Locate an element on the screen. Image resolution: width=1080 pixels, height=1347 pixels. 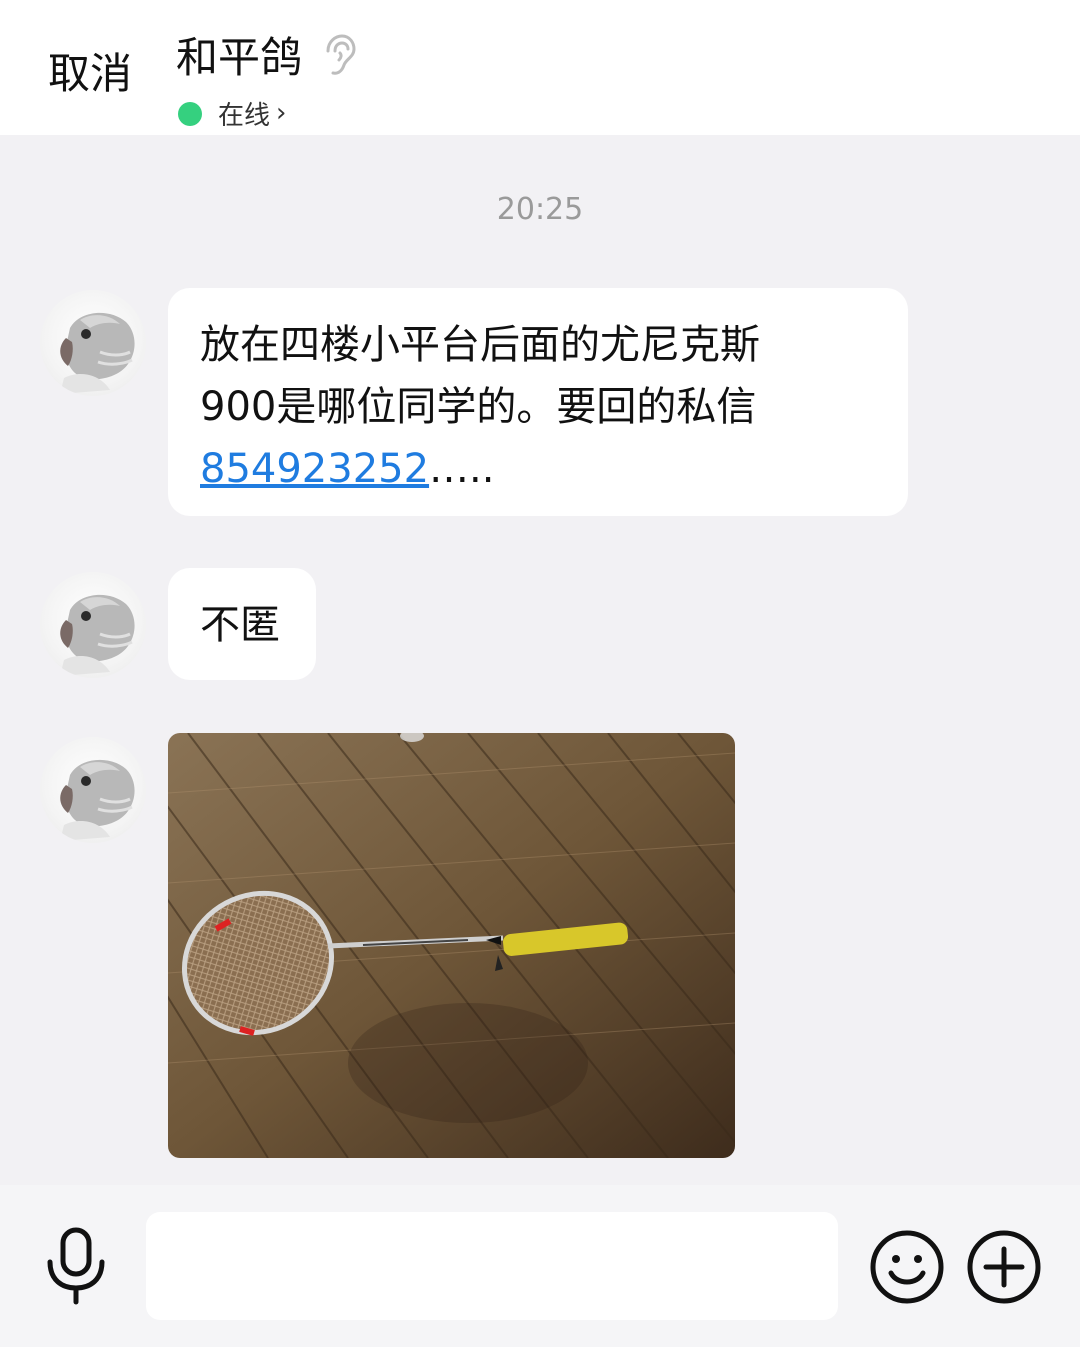
plus-icon is located at coordinates (1004, 1267).